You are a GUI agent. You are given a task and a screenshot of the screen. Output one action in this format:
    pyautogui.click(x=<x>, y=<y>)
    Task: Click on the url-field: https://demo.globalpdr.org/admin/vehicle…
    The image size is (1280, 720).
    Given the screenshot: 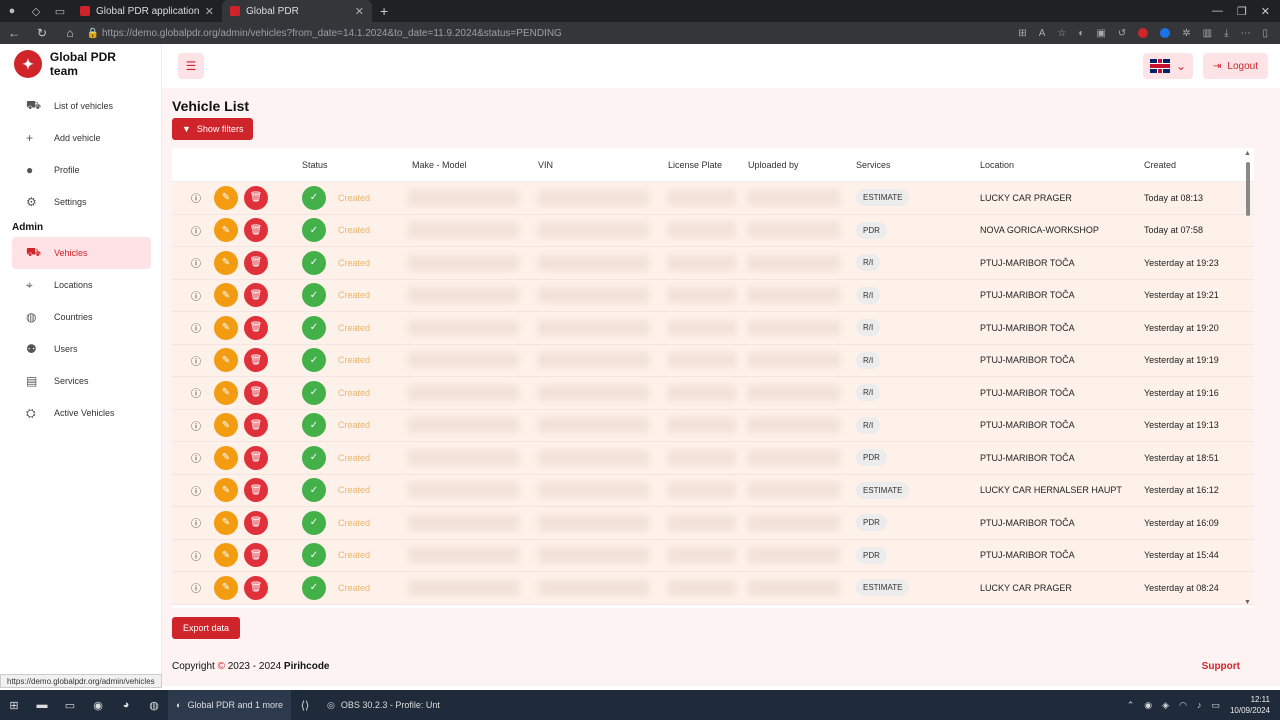 What is the action you would take?
    pyautogui.click(x=560, y=33)
    